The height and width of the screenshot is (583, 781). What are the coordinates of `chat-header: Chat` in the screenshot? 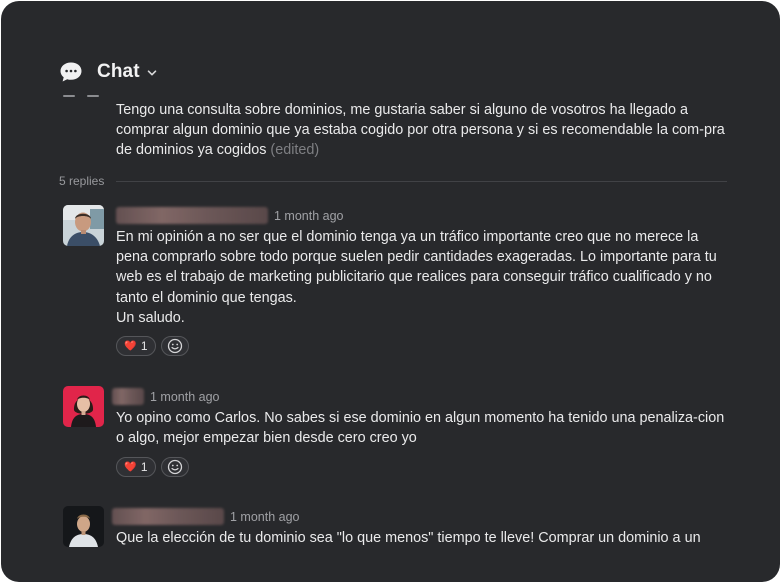 It's located at (108, 72).